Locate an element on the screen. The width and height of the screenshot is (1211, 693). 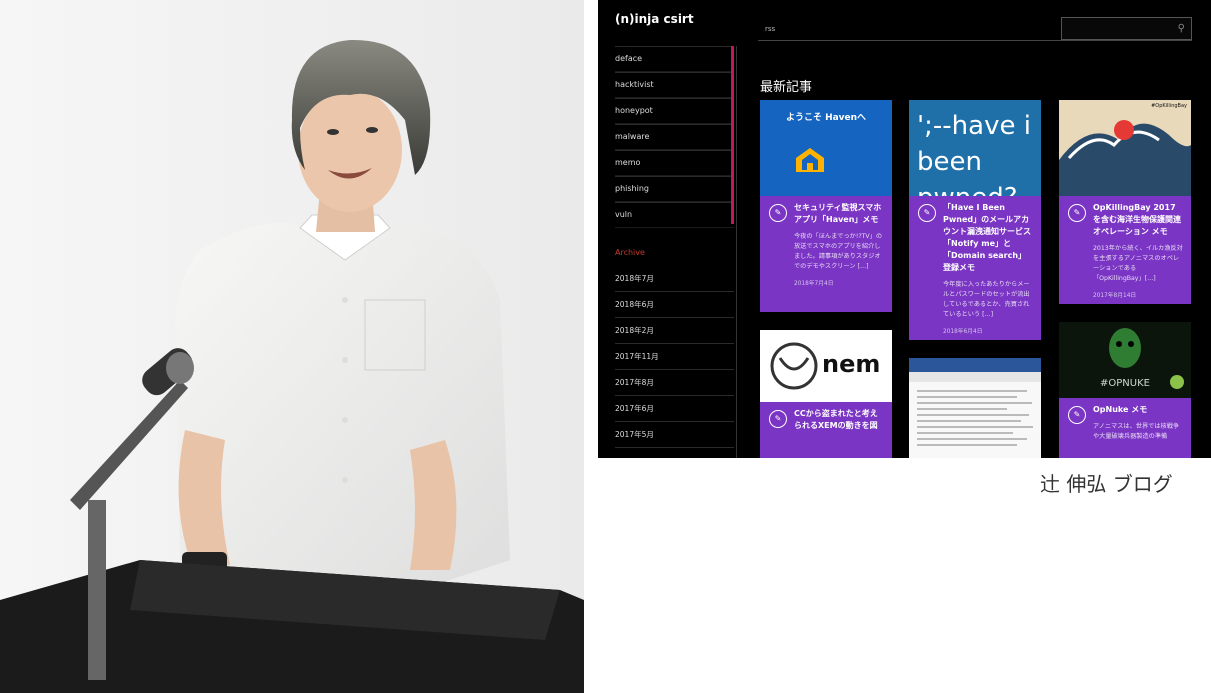
thumbnail-text: nem is located at coordinates (851, 364).